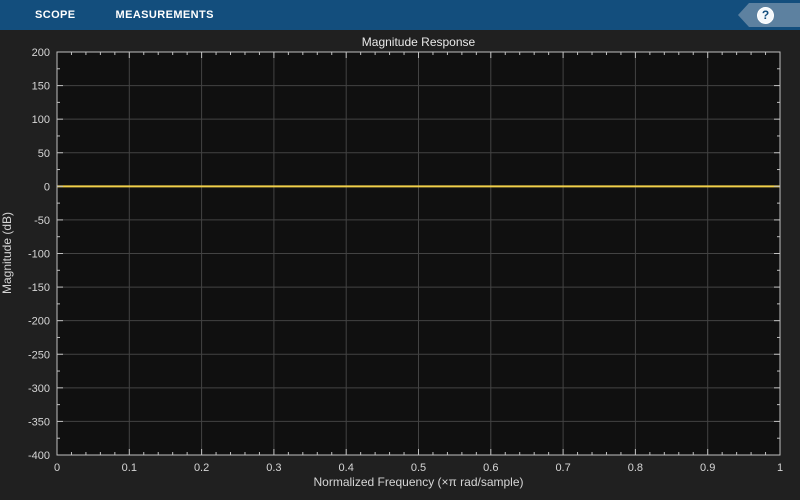  Describe the element at coordinates (39, 355) in the screenshot. I see `svg-text: -250` at that location.